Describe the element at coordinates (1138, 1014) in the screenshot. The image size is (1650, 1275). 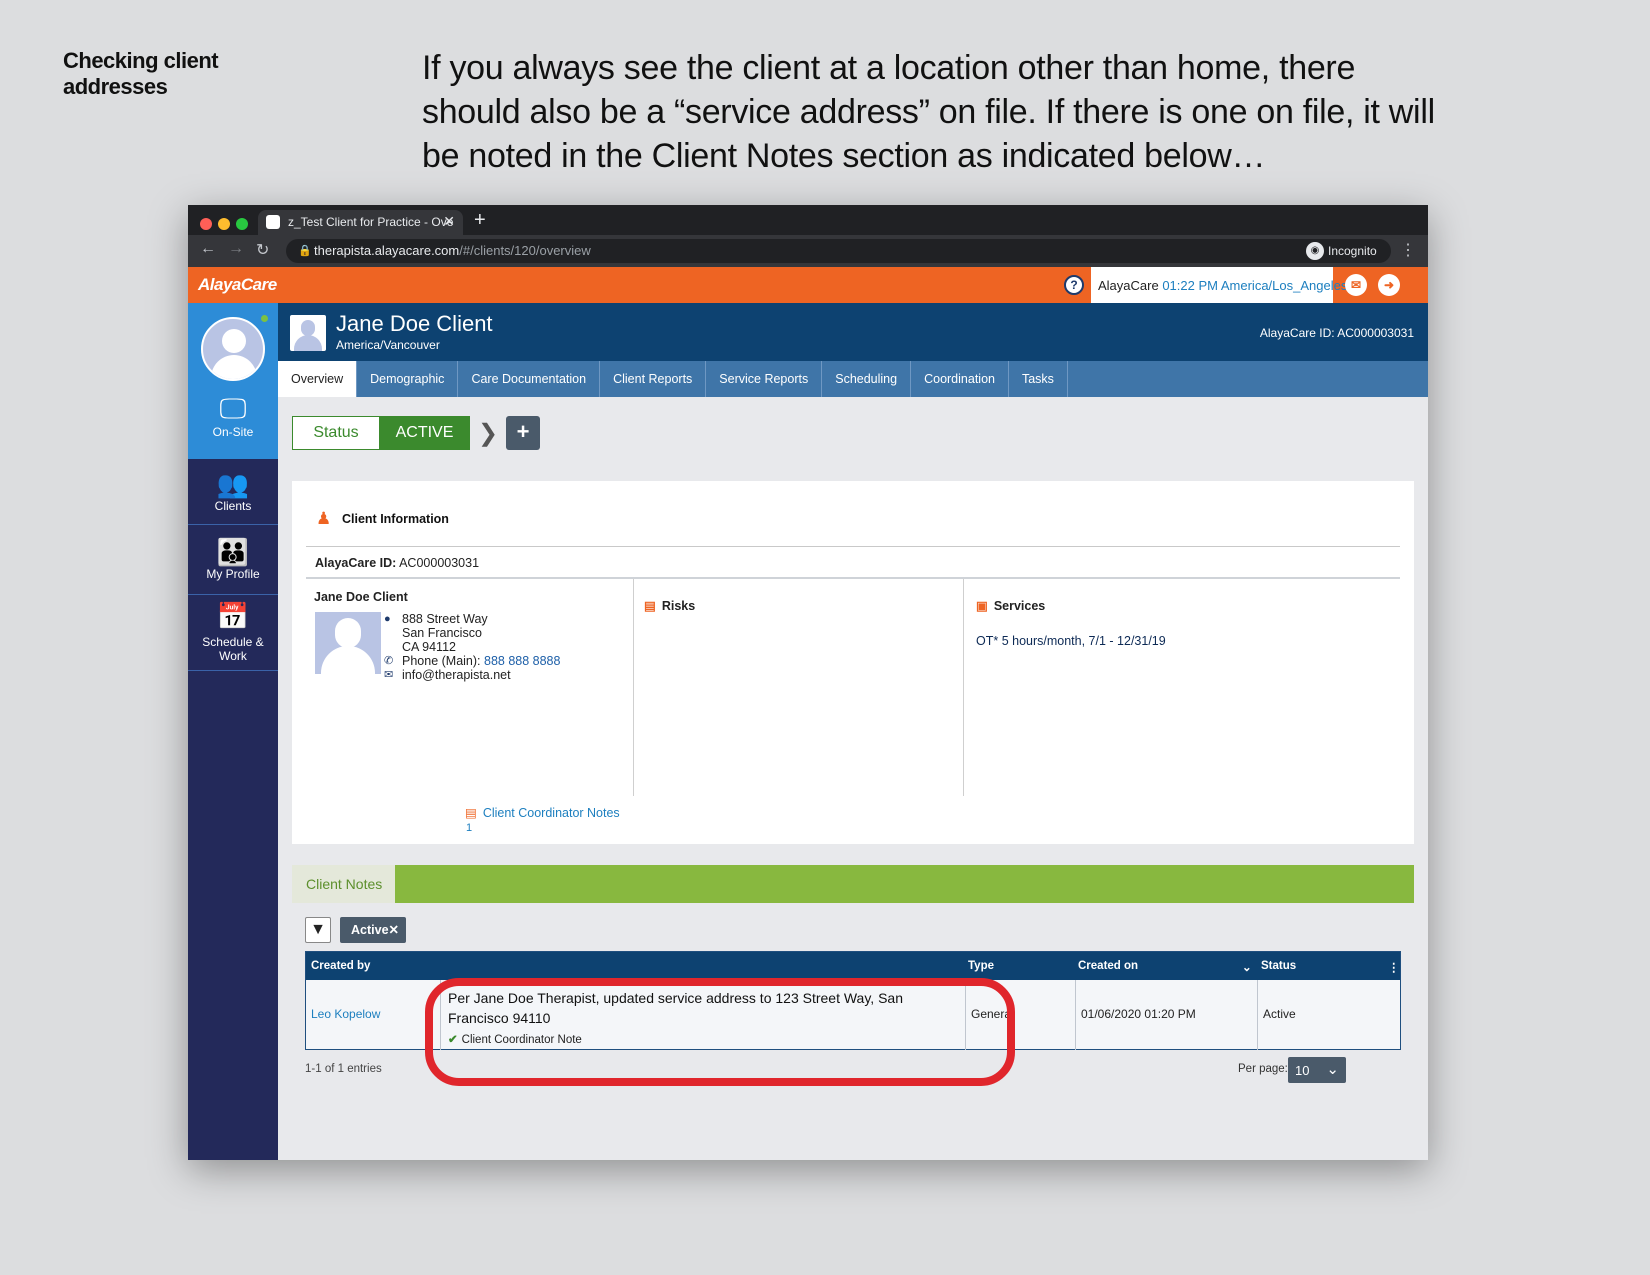
I see `created-on-value: 01/06/2020 01:20 PM` at that location.